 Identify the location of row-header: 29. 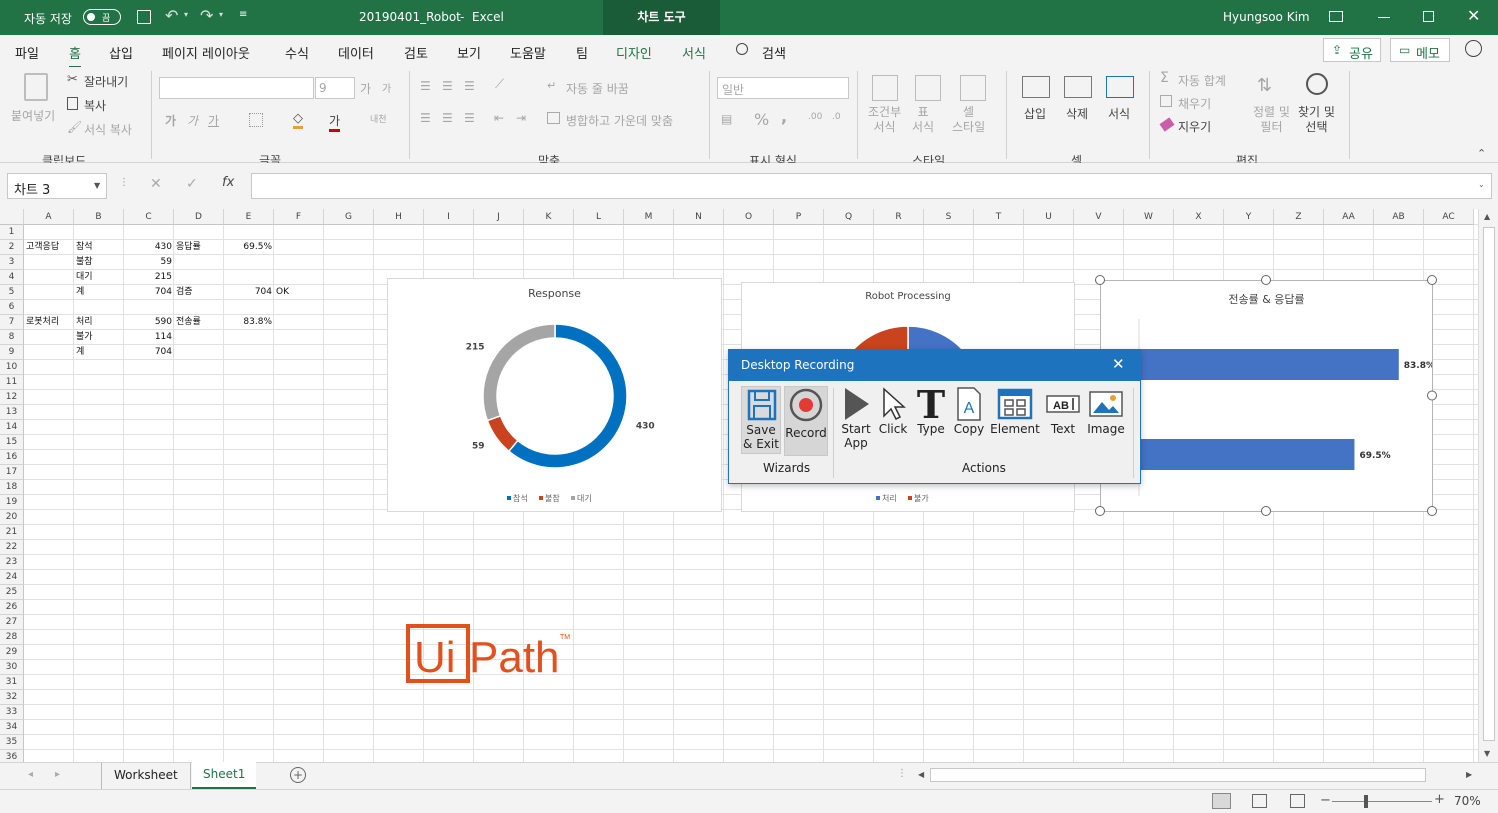
(12, 652).